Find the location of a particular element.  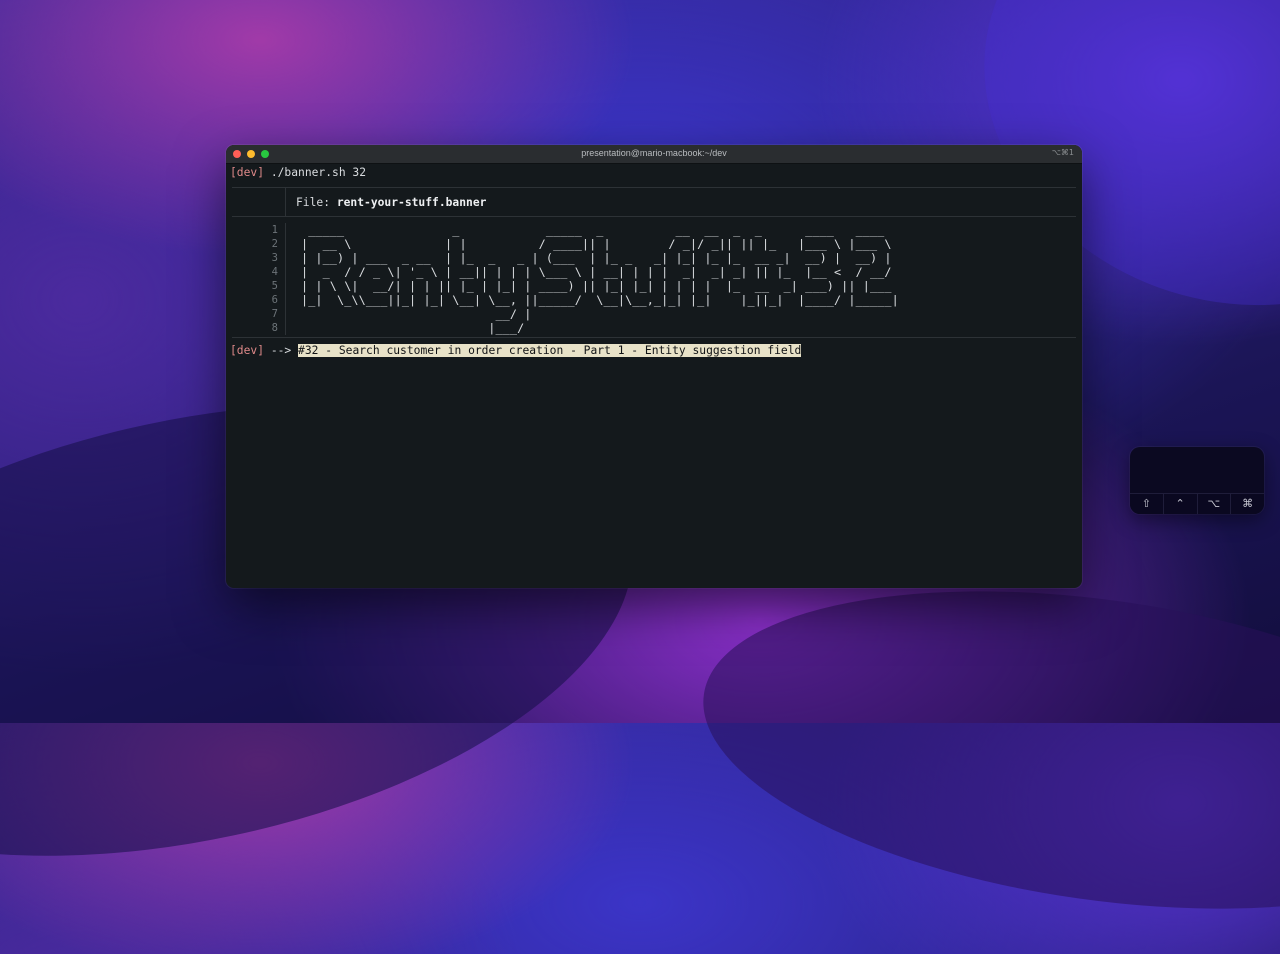

banner-line: |___/ is located at coordinates (413, 328).